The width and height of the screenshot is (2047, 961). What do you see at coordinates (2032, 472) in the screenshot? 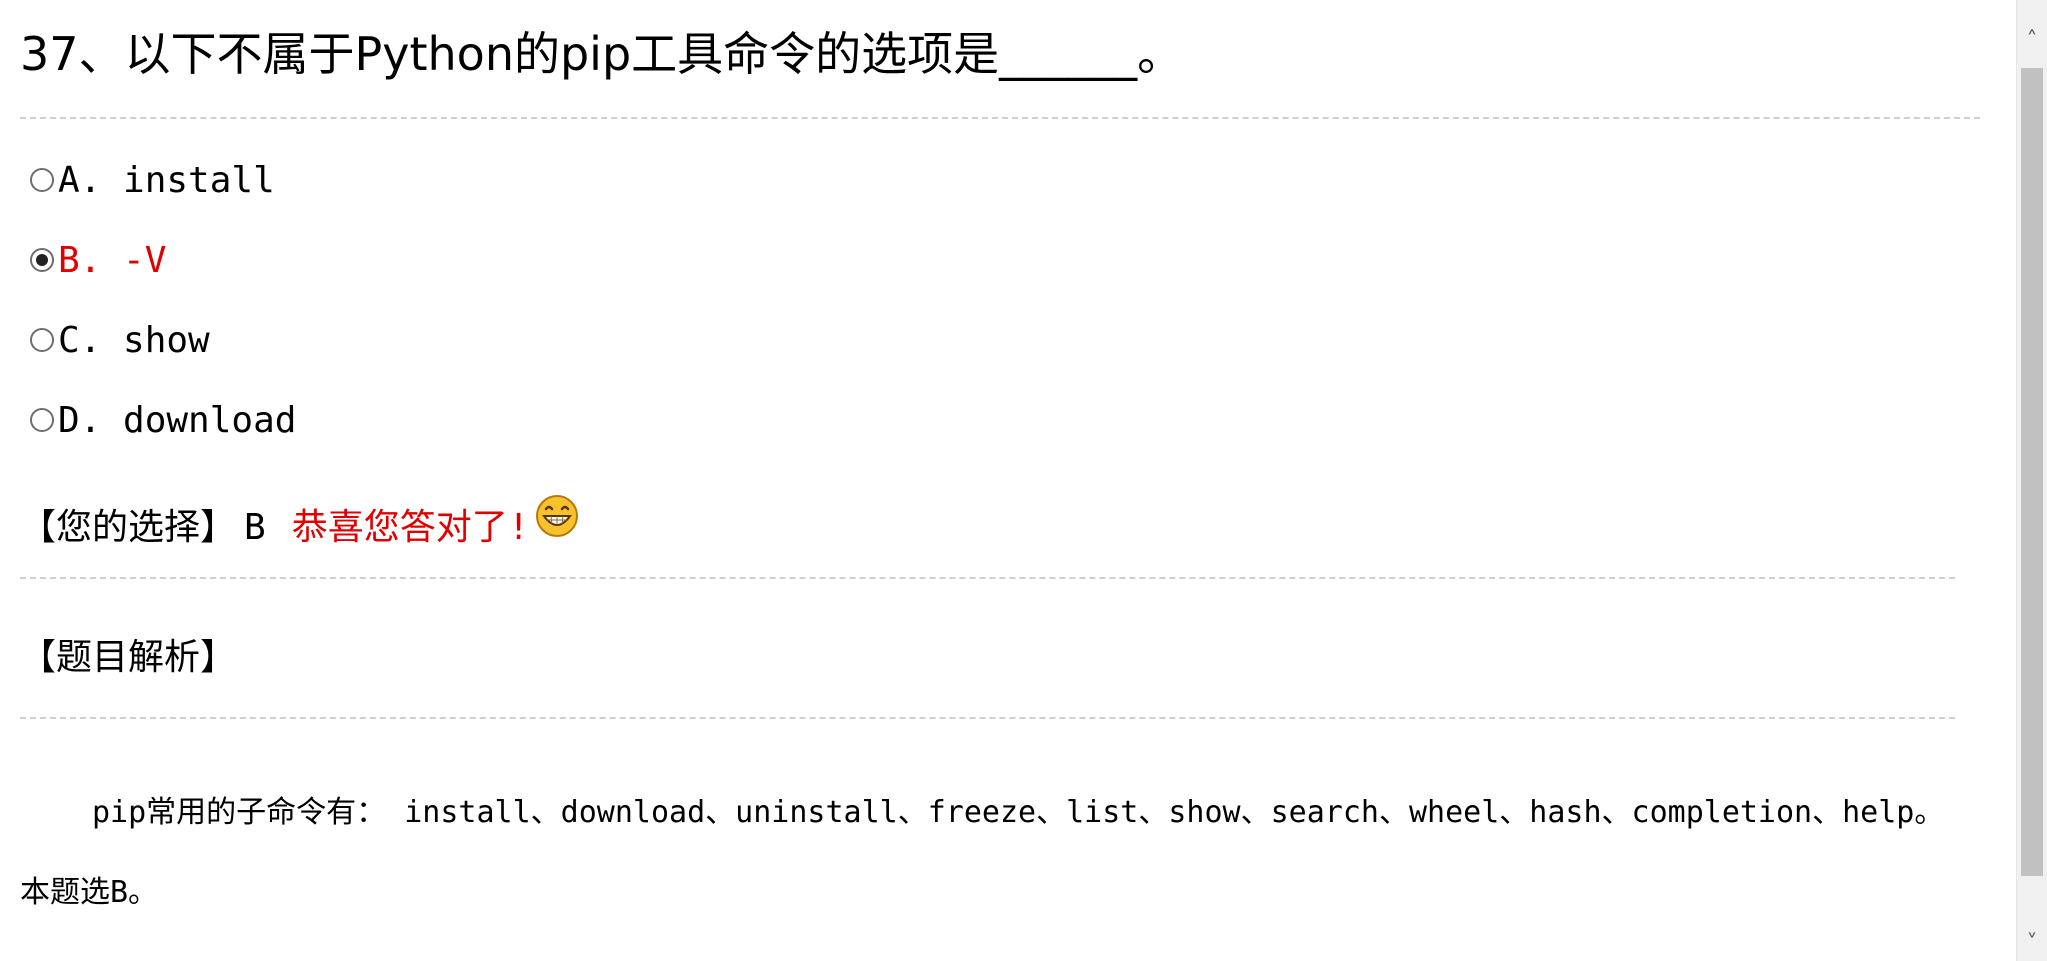
I see `scrollbar-thumb` at bounding box center [2032, 472].